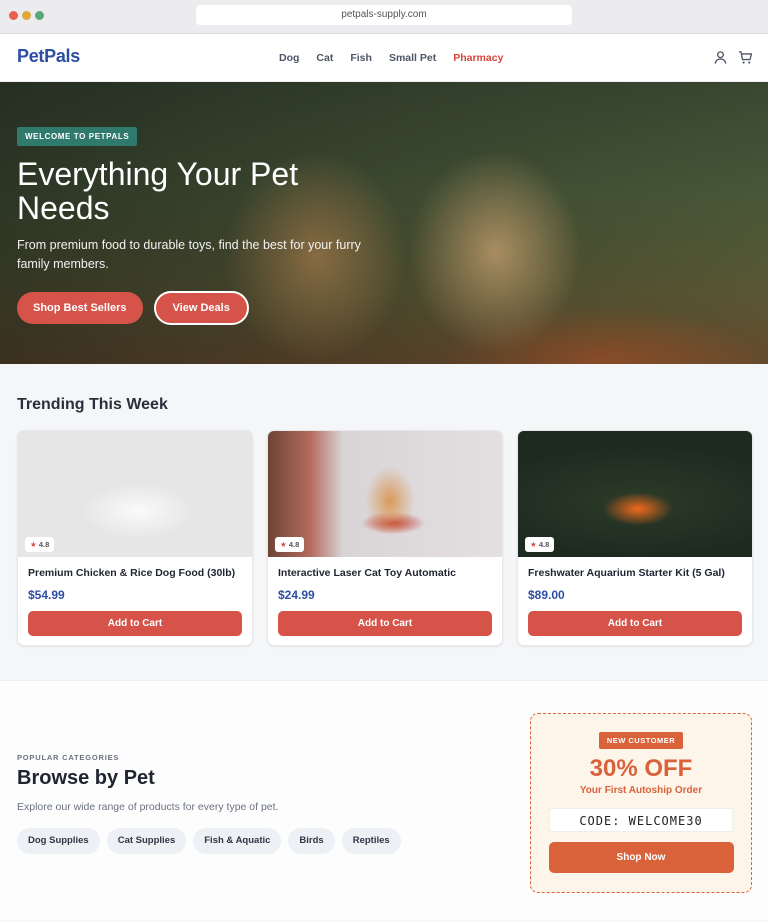 The image size is (768, 922). I want to click on product-name: Interactive Laser Cat Toy Automatic, so click(385, 575).